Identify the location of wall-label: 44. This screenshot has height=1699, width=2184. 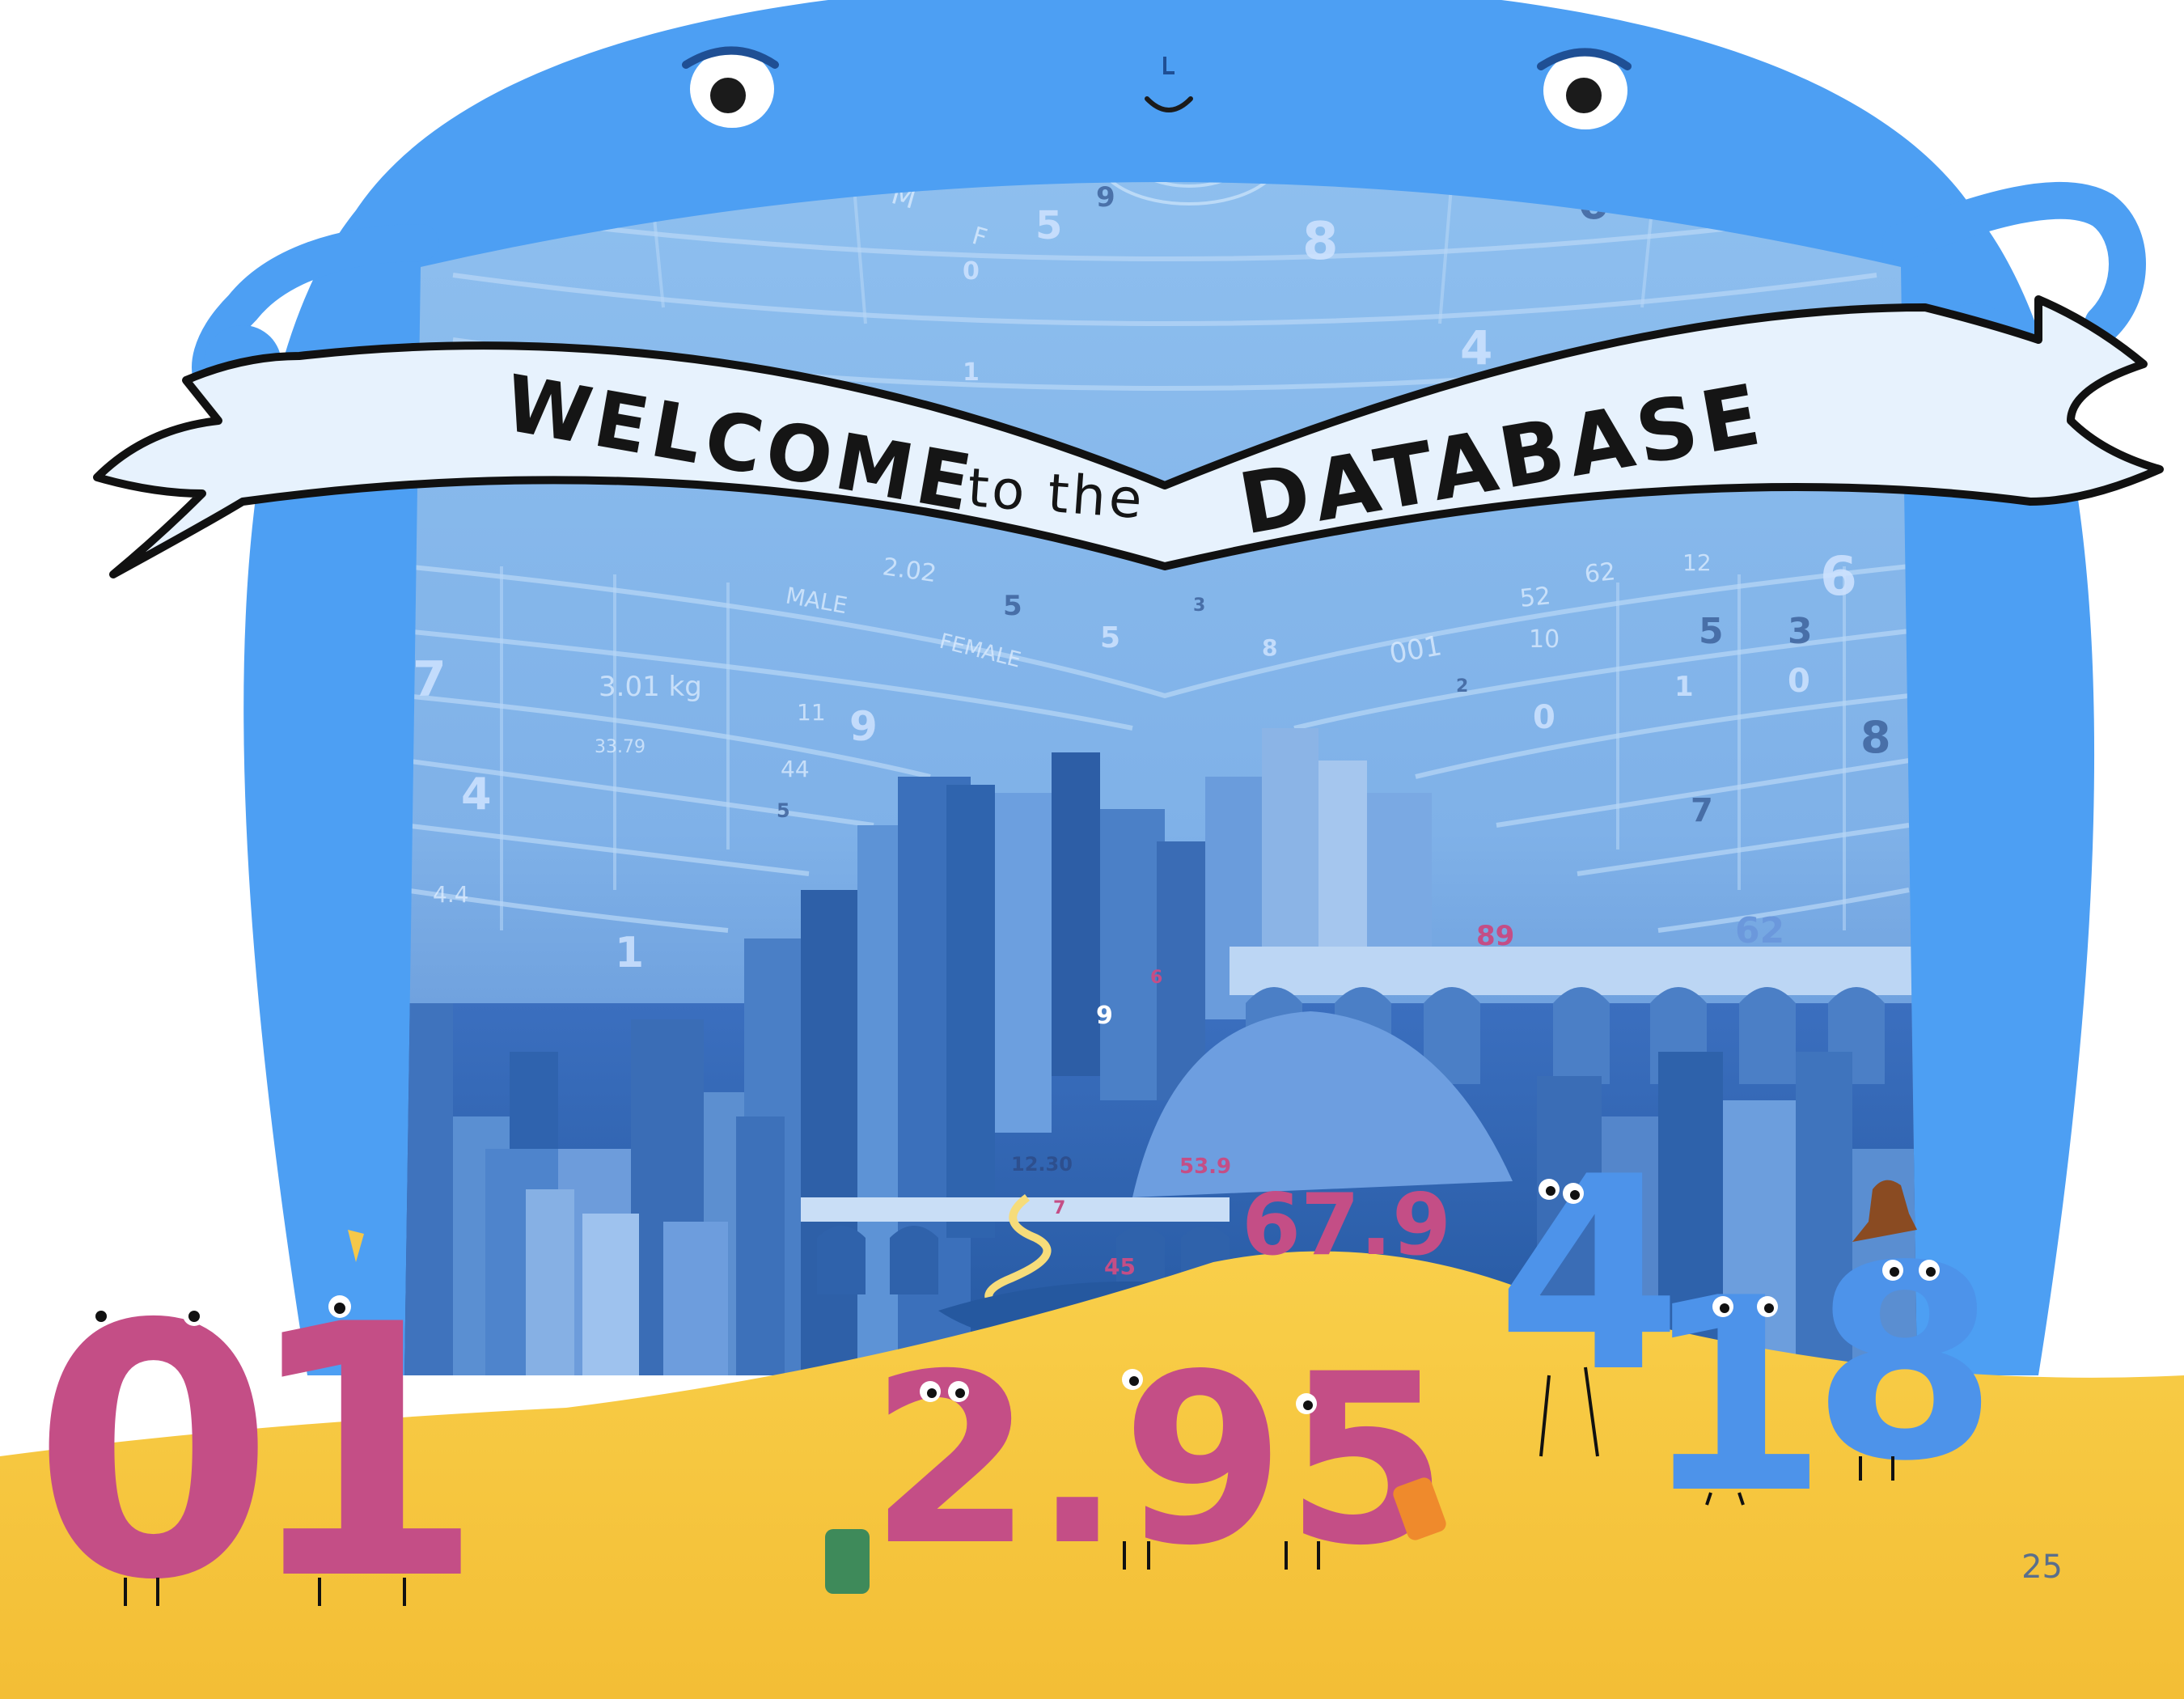
(795, 769).